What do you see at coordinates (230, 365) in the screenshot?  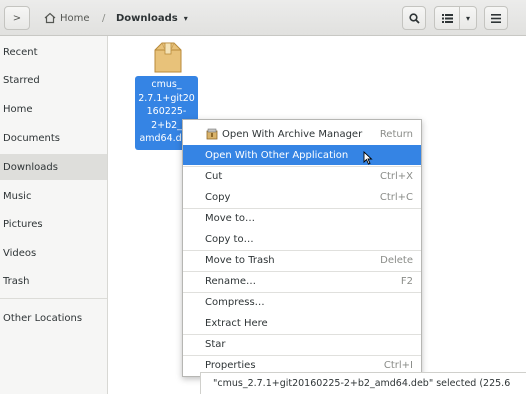 I see `menu-item-label: Properties` at bounding box center [230, 365].